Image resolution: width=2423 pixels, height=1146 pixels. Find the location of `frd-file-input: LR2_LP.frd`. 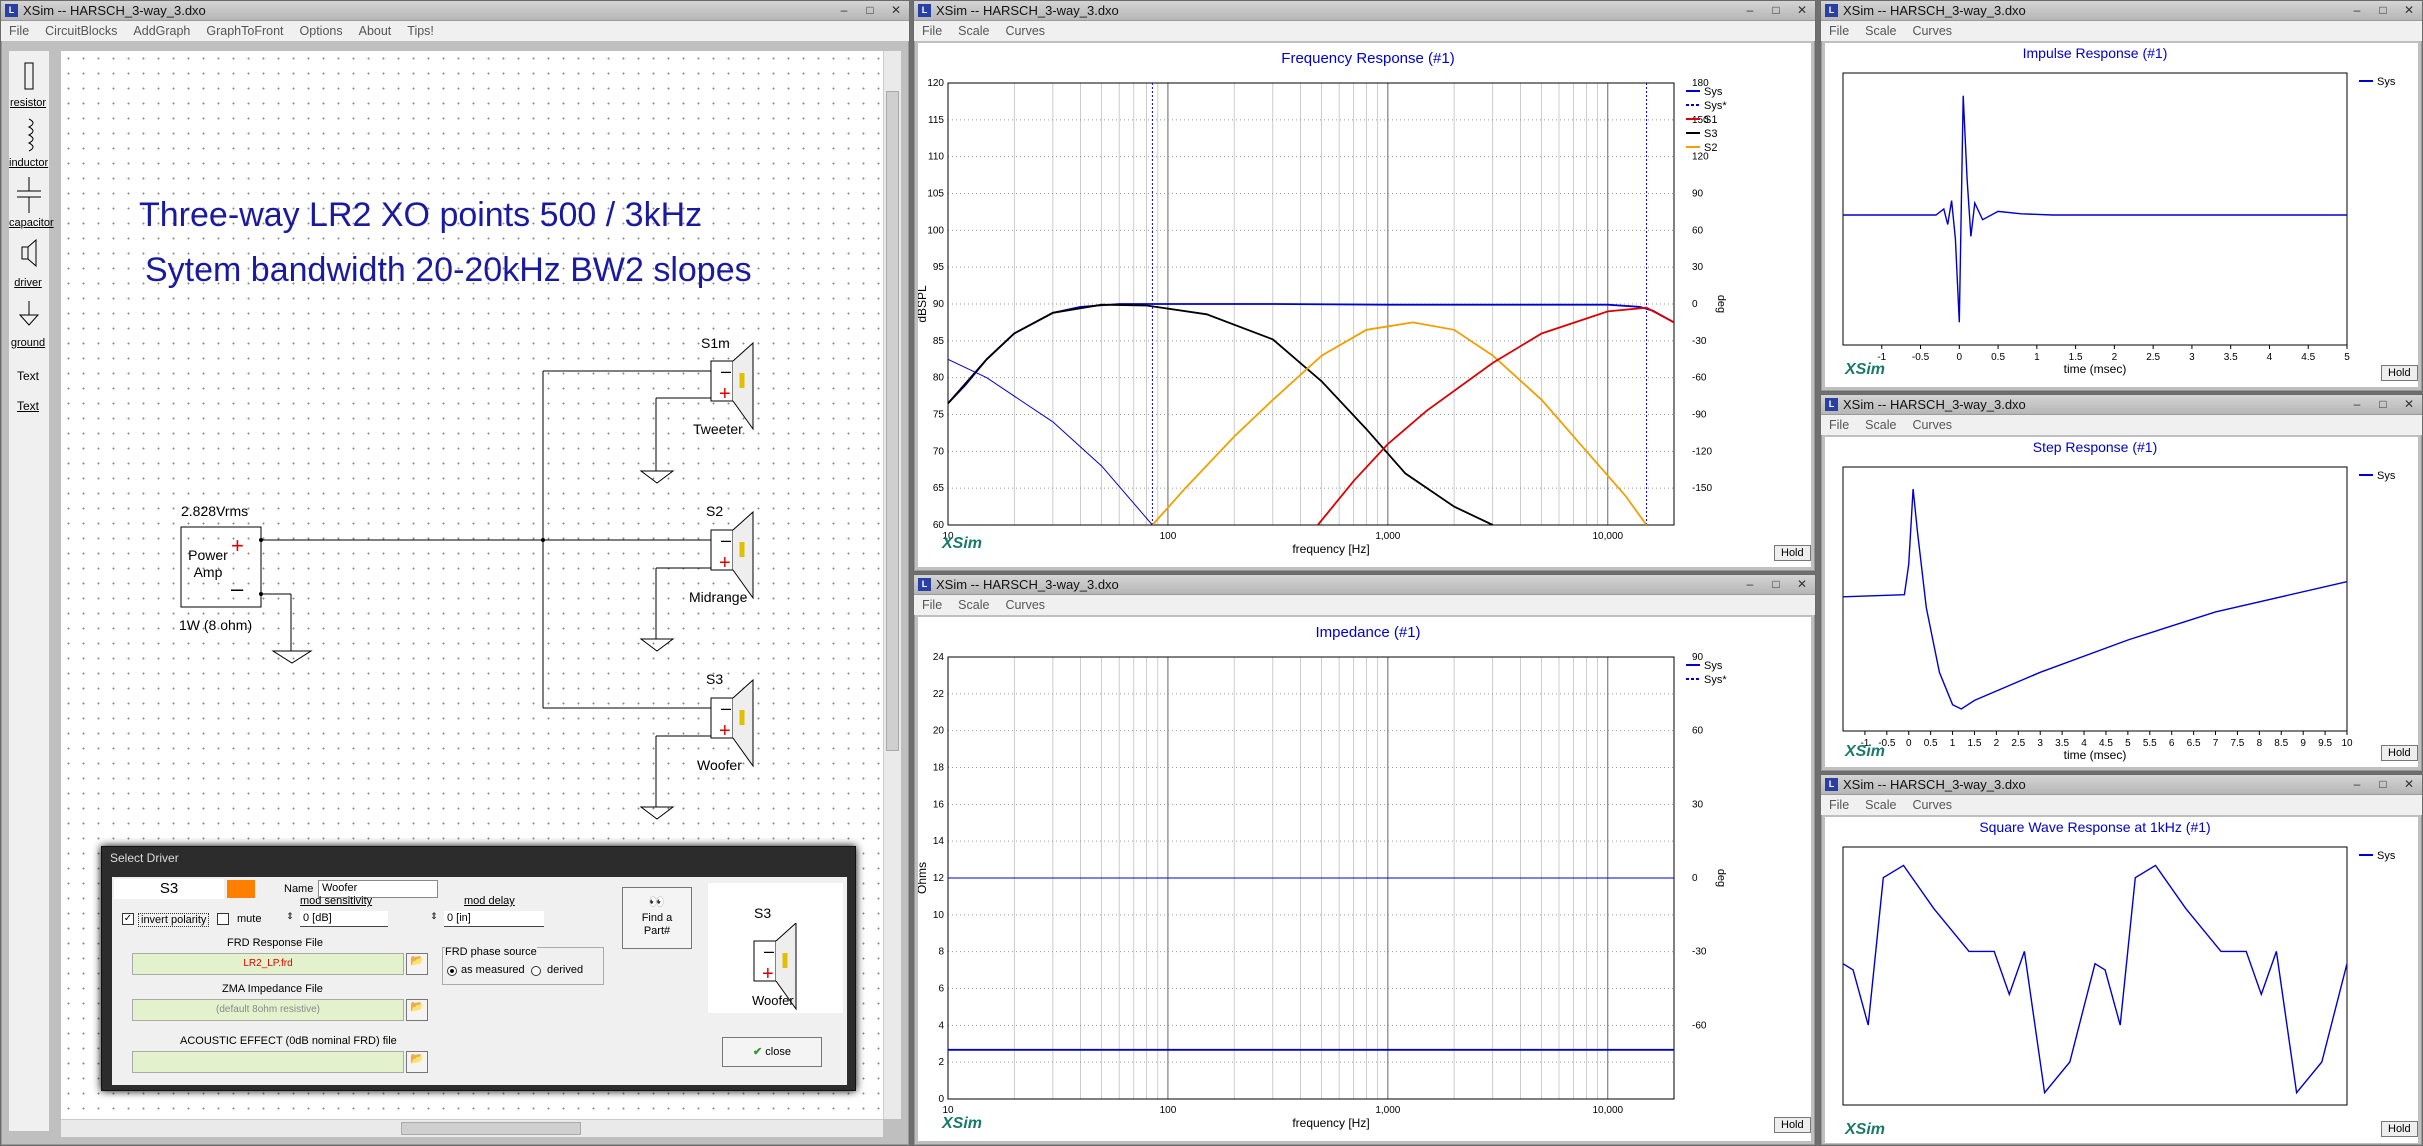

frd-file-input: LR2_LP.frd is located at coordinates (268, 964).